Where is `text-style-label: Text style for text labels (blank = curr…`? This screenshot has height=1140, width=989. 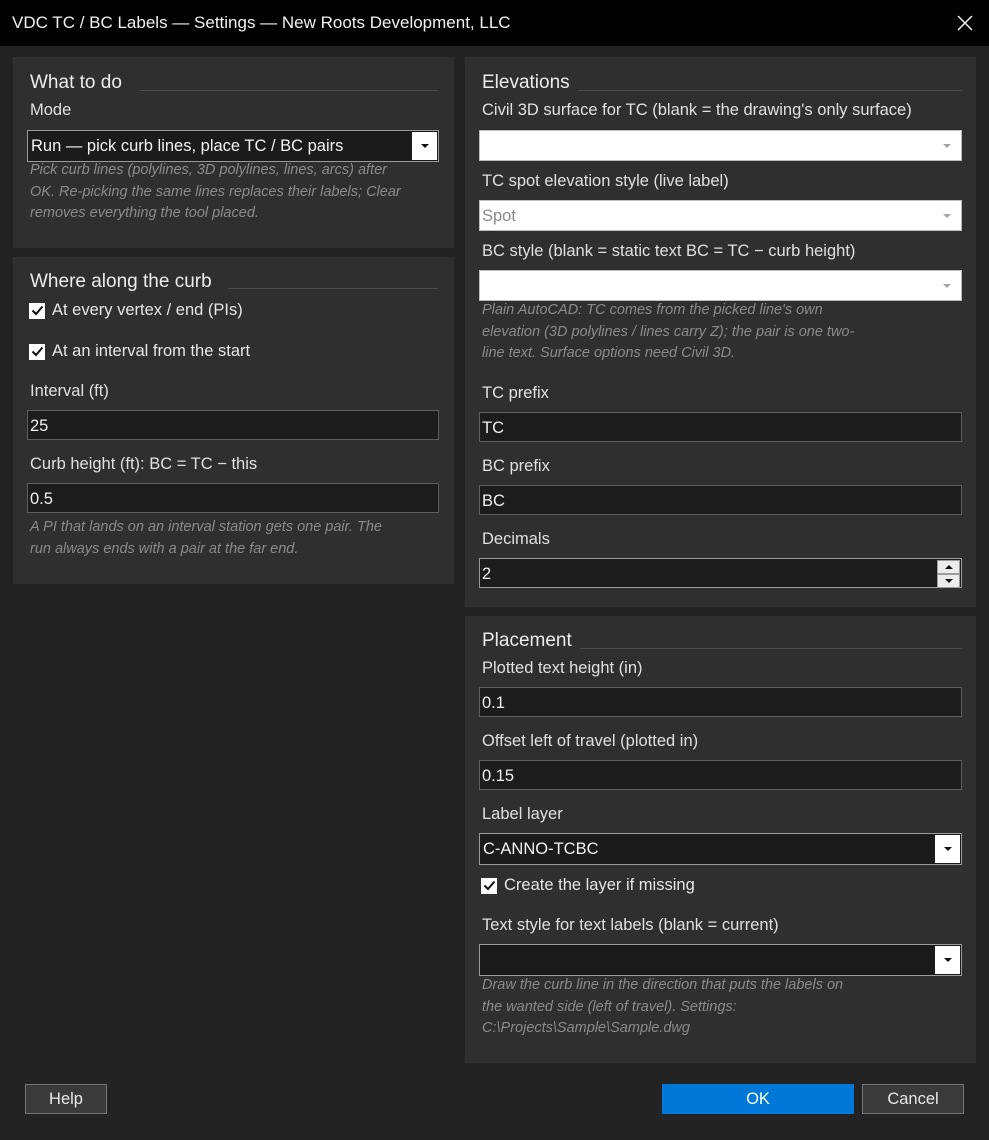 text-style-label: Text style for text labels (blank = curr… is located at coordinates (630, 925).